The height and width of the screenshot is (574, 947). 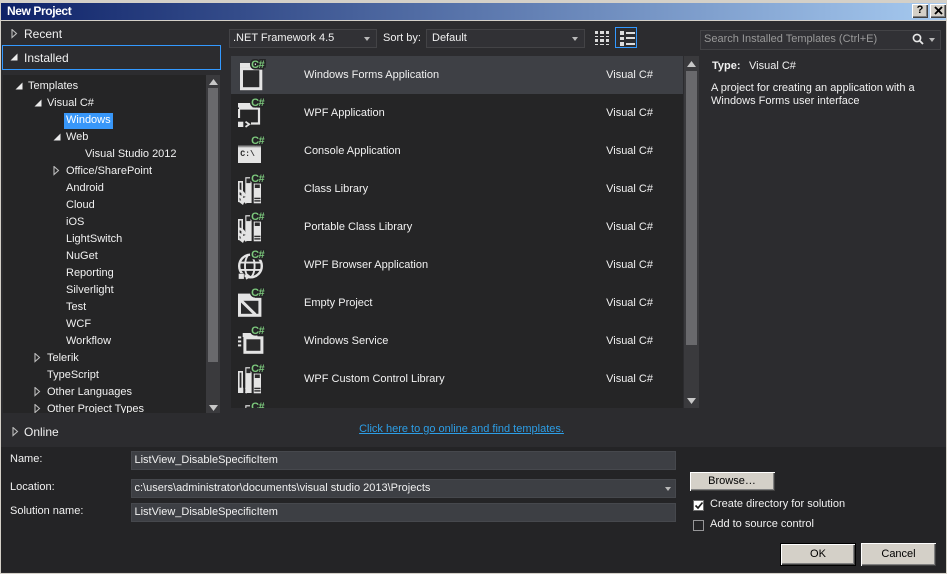 What do you see at coordinates (247, 154) in the screenshot?
I see `svg-text: C:\` at bounding box center [247, 154].